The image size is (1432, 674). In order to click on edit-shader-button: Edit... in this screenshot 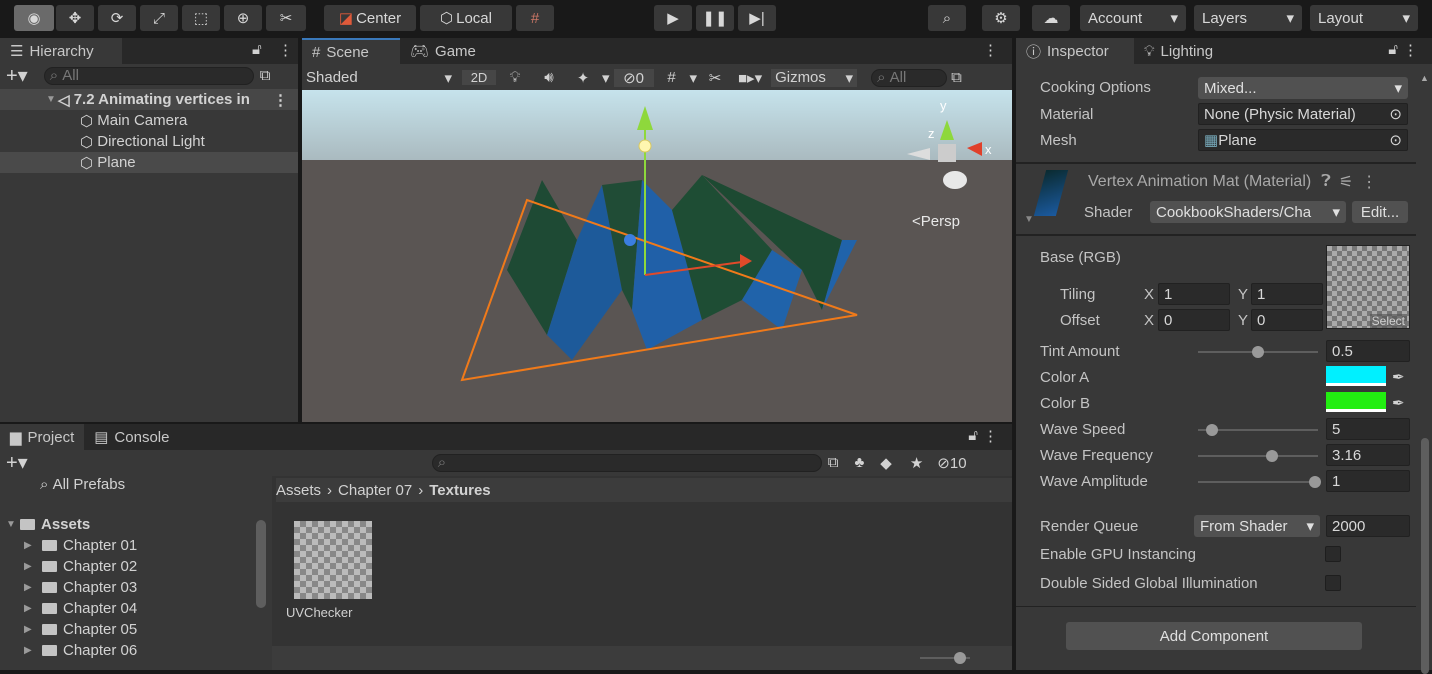, I will do `click(1380, 212)`.